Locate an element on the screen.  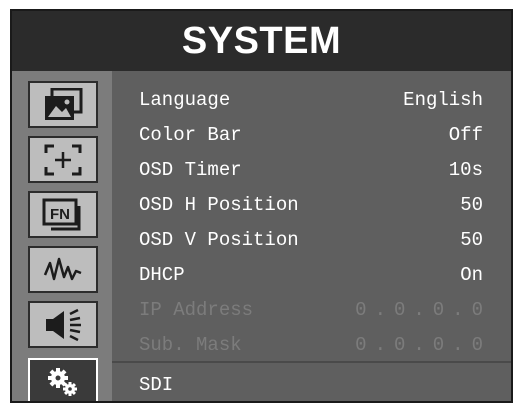
setting-ip-address: IP Address 0.0.0.0 is located at coordinates (311, 310).